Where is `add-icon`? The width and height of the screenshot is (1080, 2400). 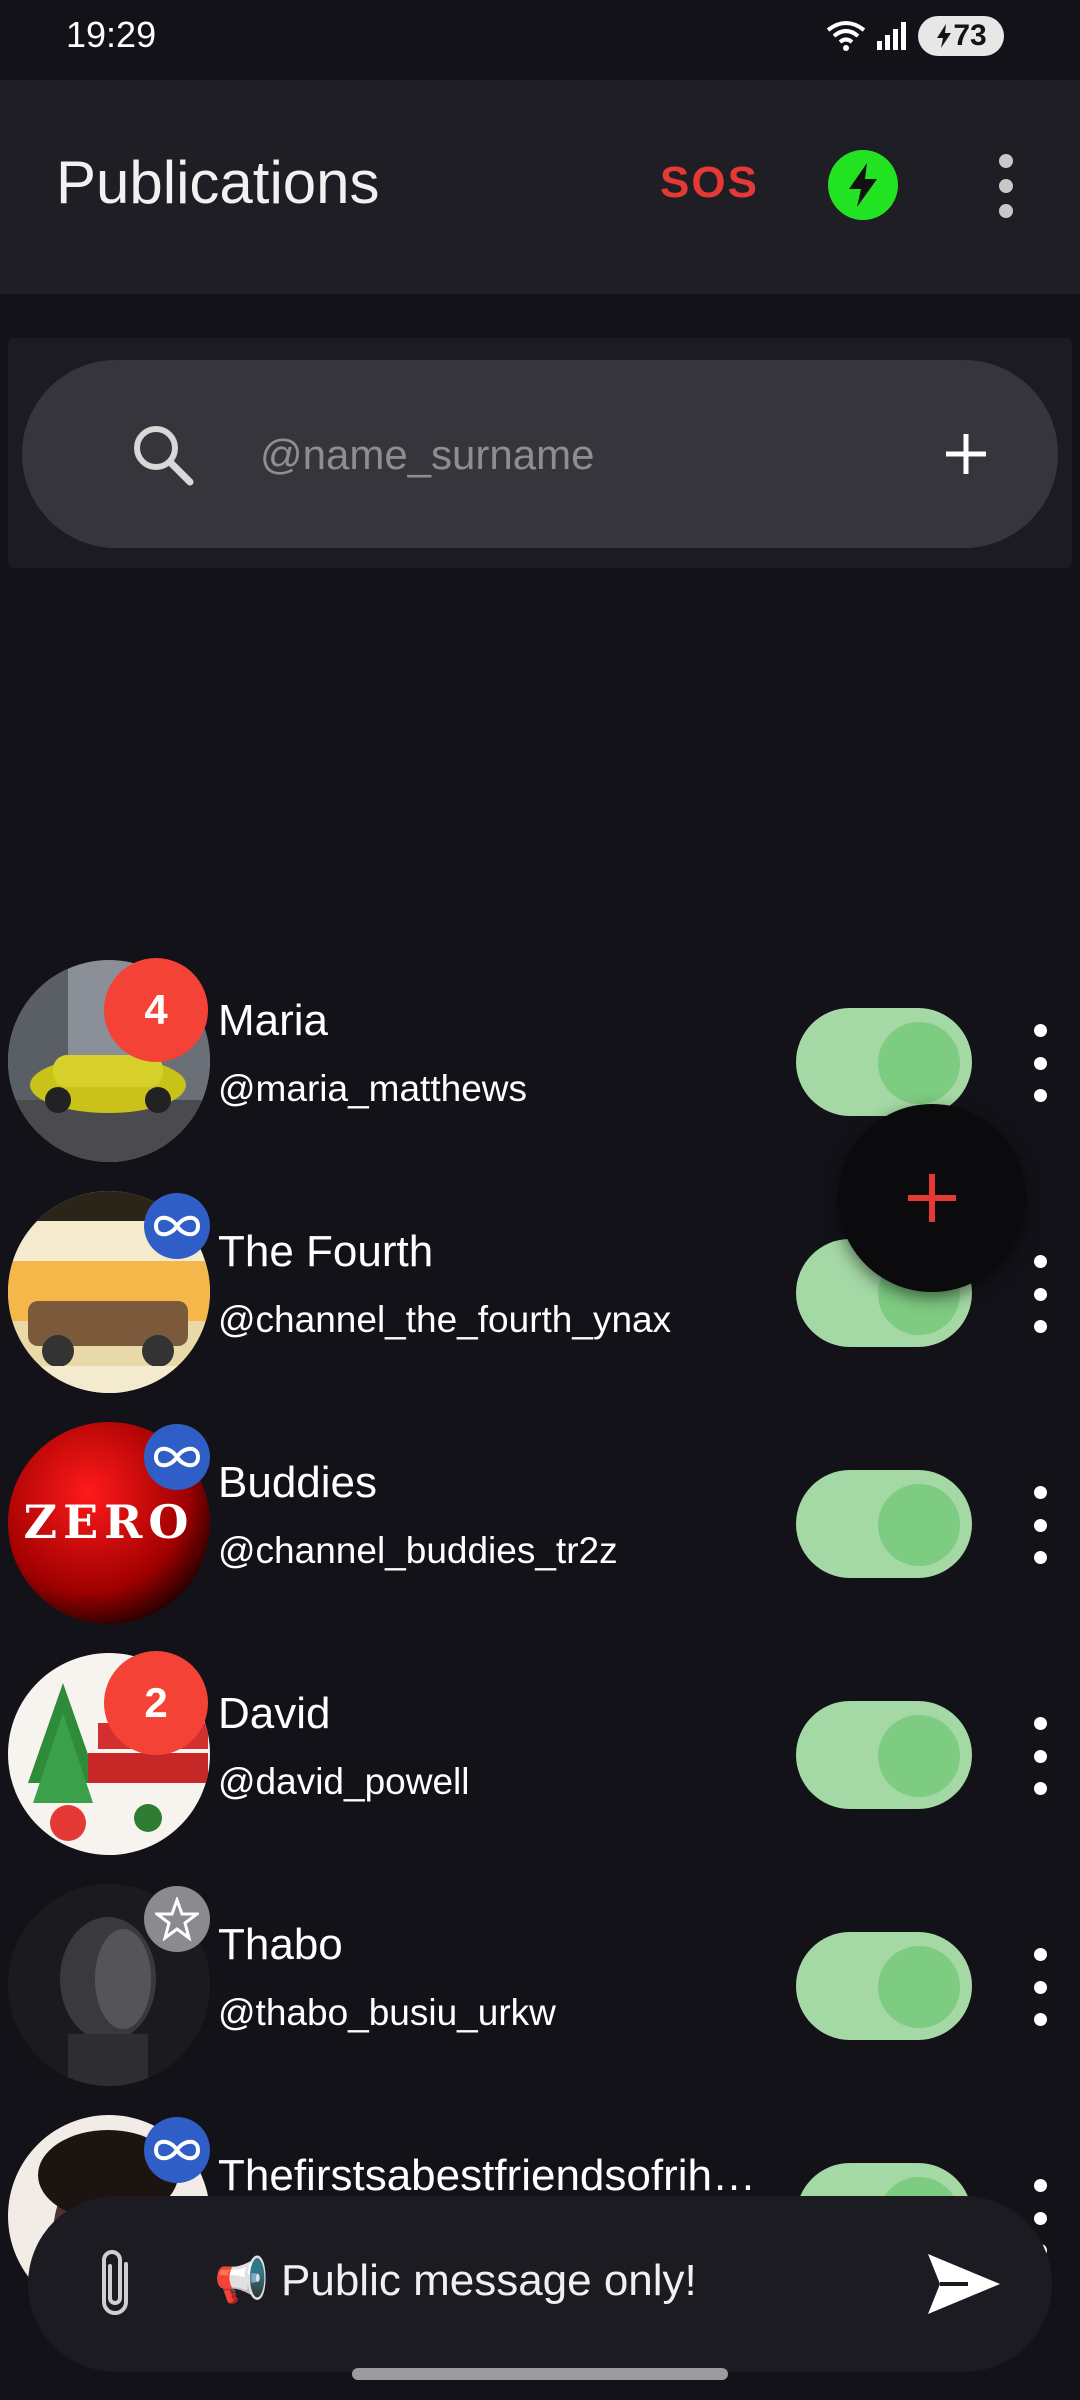 add-icon is located at coordinates (966, 454).